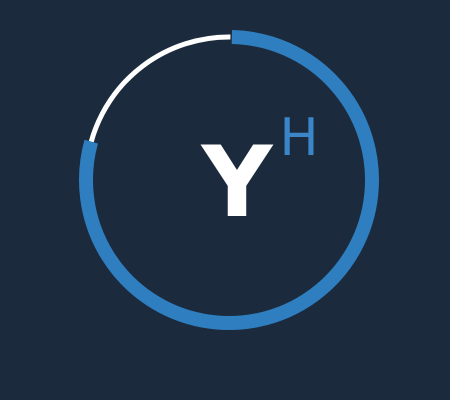  What do you see at coordinates (299, 138) in the screenshot?
I see `logo-superscript: H` at bounding box center [299, 138].